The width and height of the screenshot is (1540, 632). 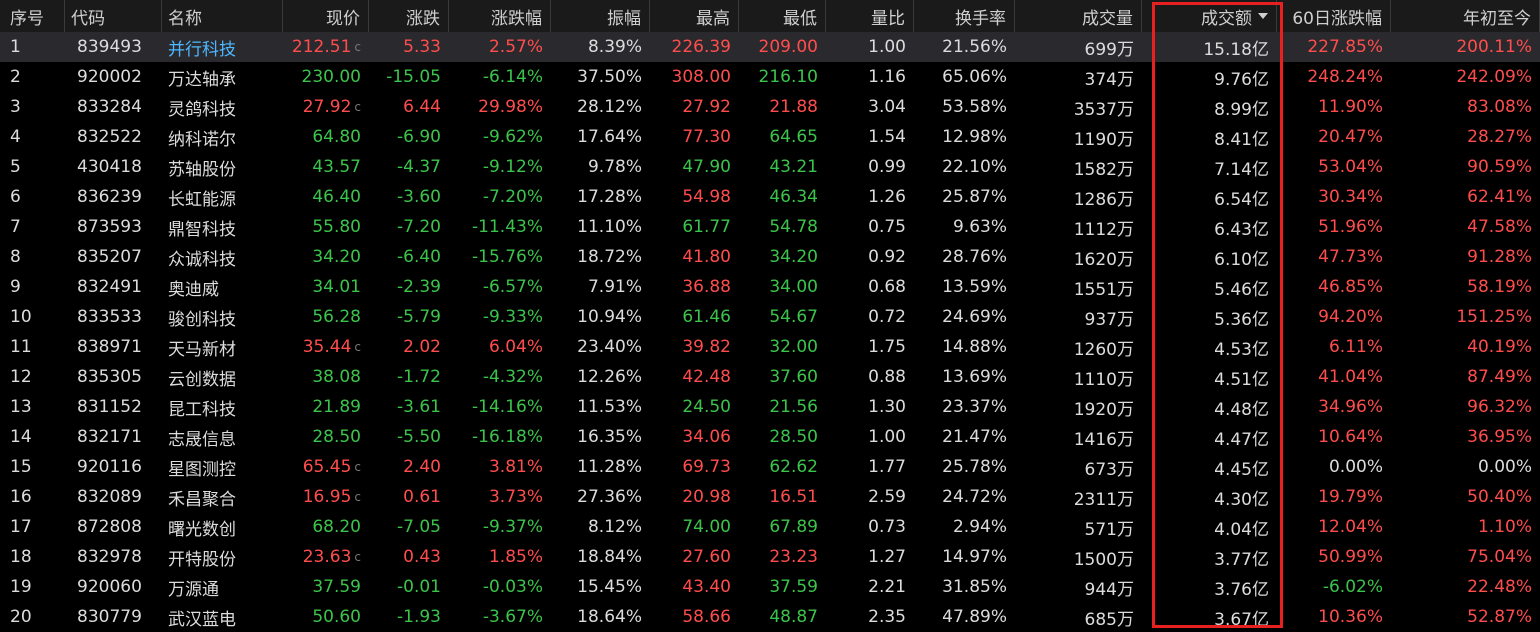 I want to click on sort-descending-icon, so click(x=1263, y=16).